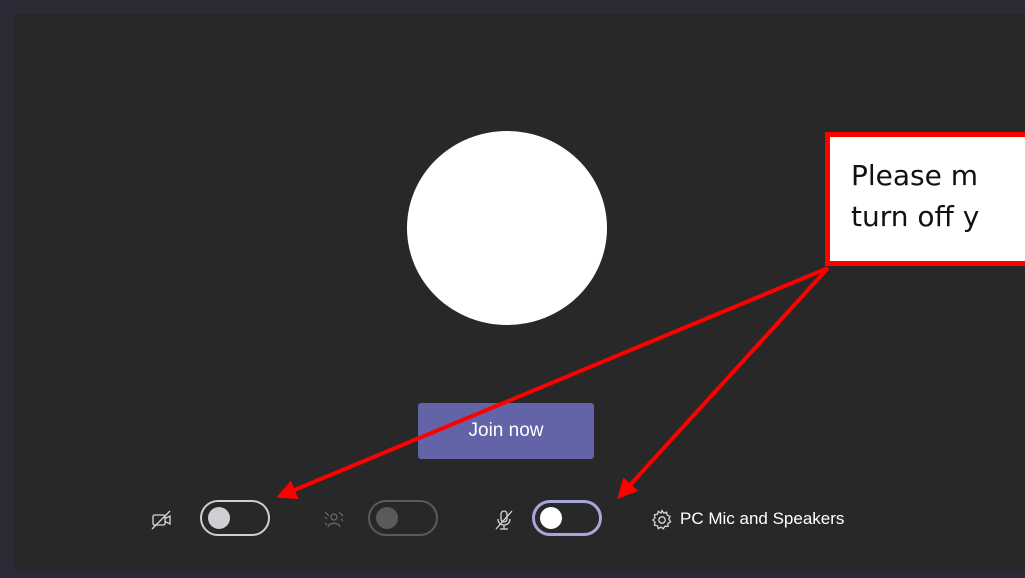  I want to click on callout-line-2: turn off y, so click(915, 216).